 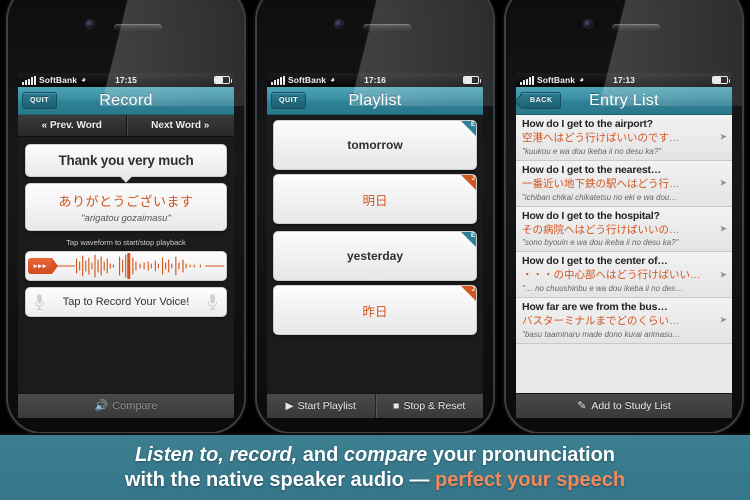 I want to click on page-title: Entry List, so click(x=624, y=100).